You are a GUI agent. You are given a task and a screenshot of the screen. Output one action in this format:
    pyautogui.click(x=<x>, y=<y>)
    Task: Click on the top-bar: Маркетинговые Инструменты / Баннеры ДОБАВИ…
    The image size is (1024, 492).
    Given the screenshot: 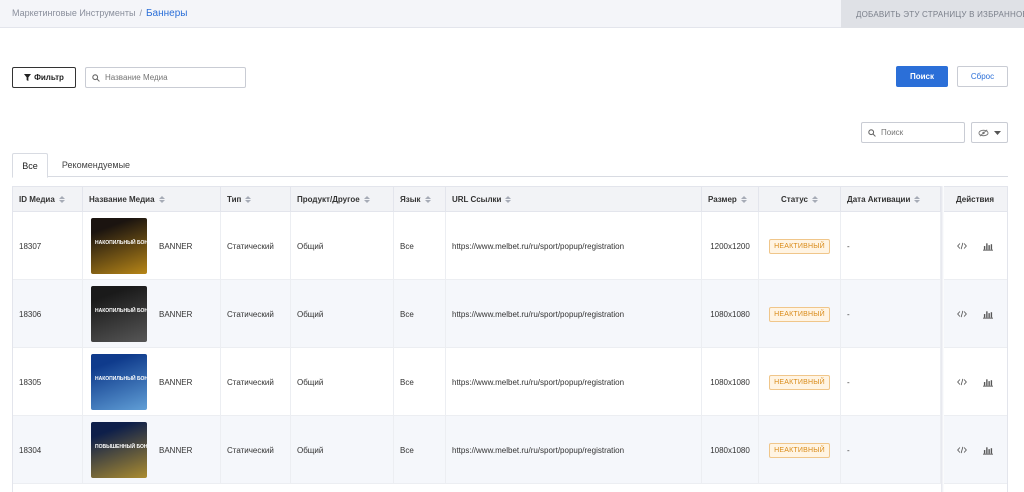 What is the action you would take?
    pyautogui.click(x=512, y=14)
    